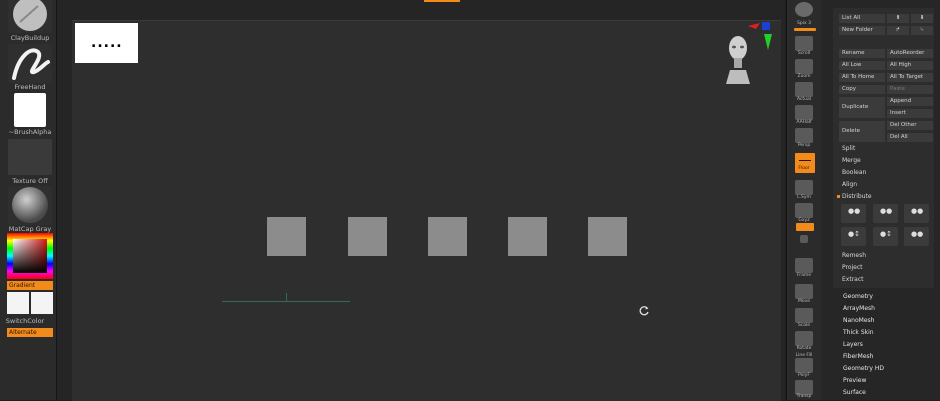 The image size is (940, 401). Describe the element at coordinates (851, 160) in the screenshot. I see `merge-menu: Merge` at that location.